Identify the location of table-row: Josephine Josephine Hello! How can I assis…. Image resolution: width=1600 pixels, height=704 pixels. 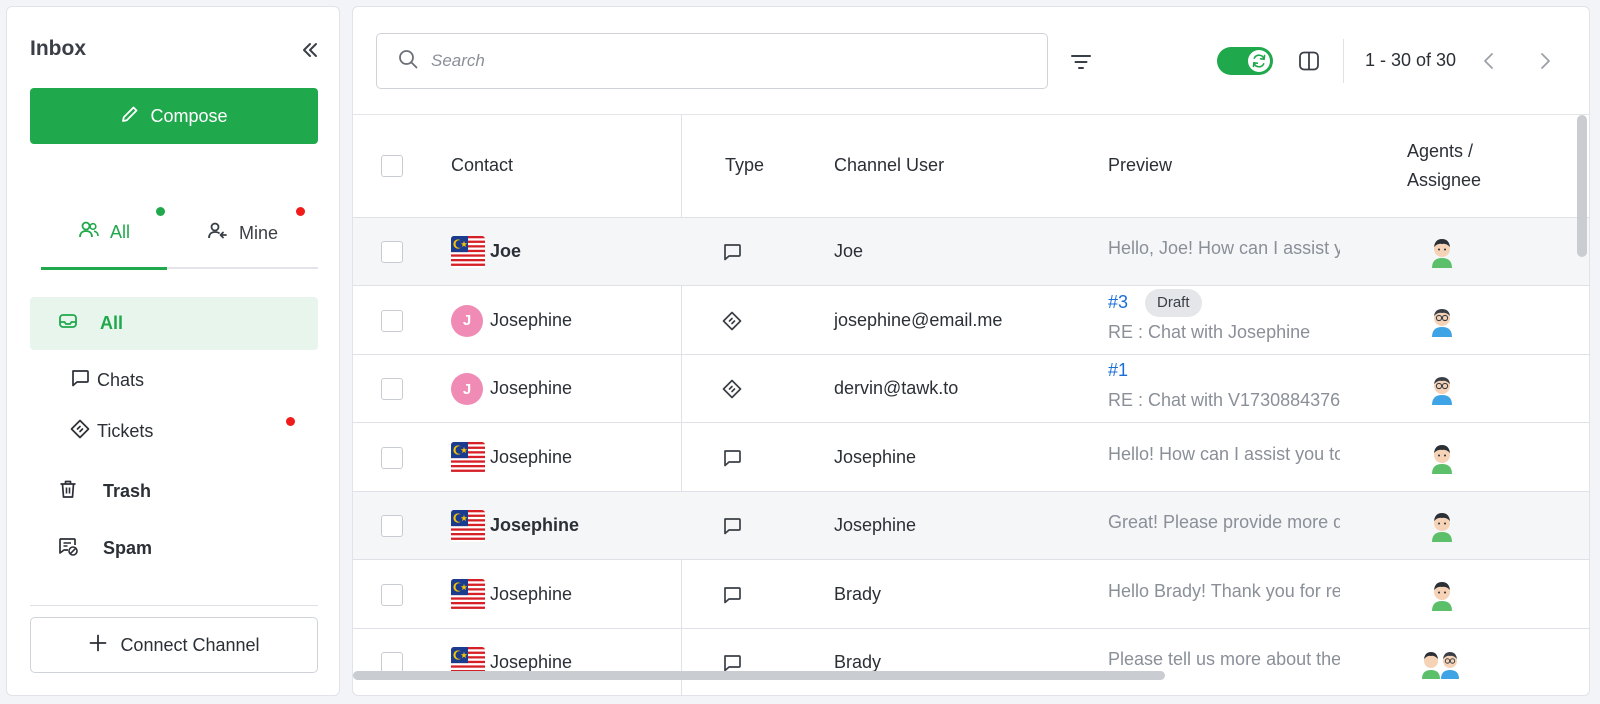
(971, 458).